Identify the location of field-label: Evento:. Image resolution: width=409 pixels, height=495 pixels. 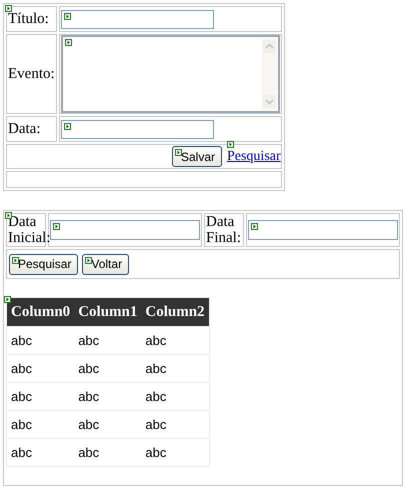
(31, 74).